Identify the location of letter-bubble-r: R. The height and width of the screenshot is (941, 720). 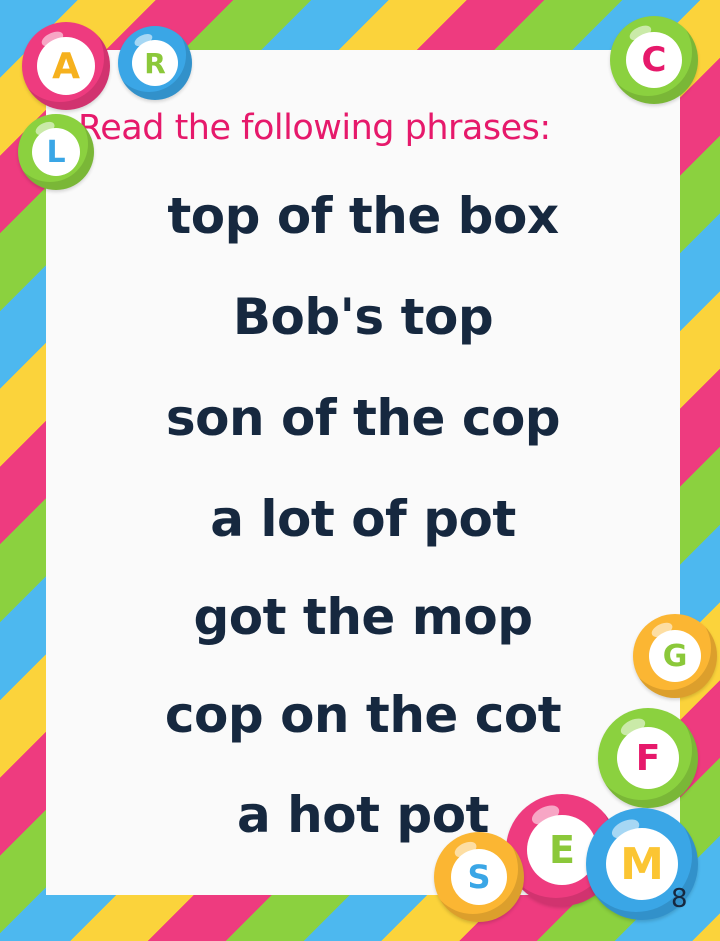
(155, 63).